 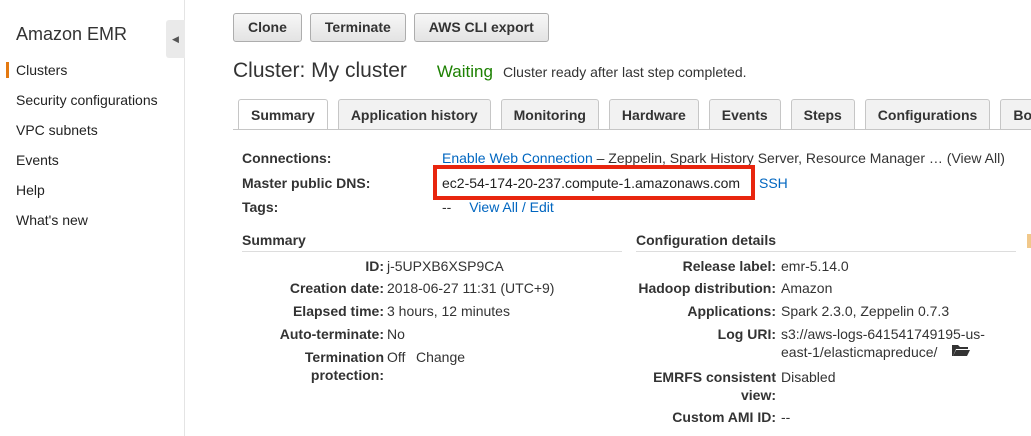 I want to click on tab-divider, so click(x=632, y=129).